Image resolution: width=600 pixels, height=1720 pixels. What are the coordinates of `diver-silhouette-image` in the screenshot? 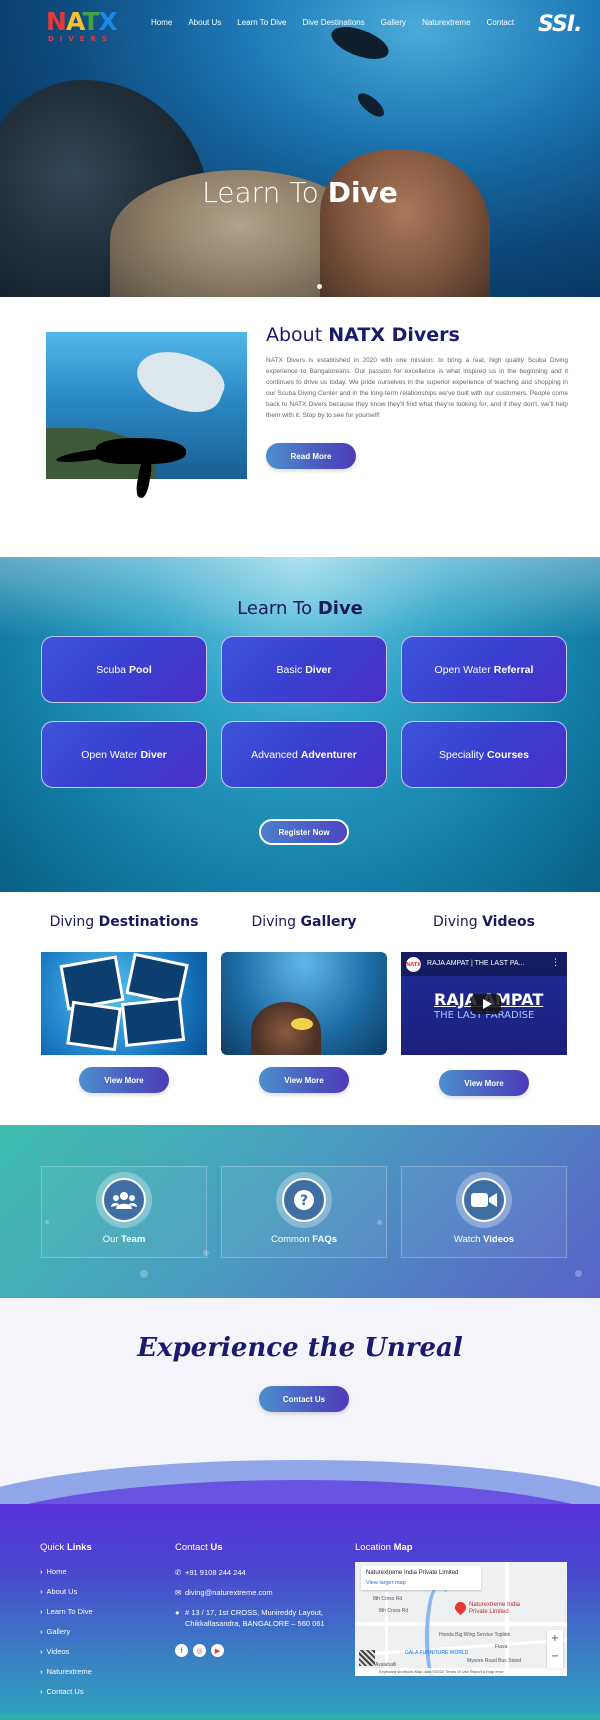 It's located at (125, 465).